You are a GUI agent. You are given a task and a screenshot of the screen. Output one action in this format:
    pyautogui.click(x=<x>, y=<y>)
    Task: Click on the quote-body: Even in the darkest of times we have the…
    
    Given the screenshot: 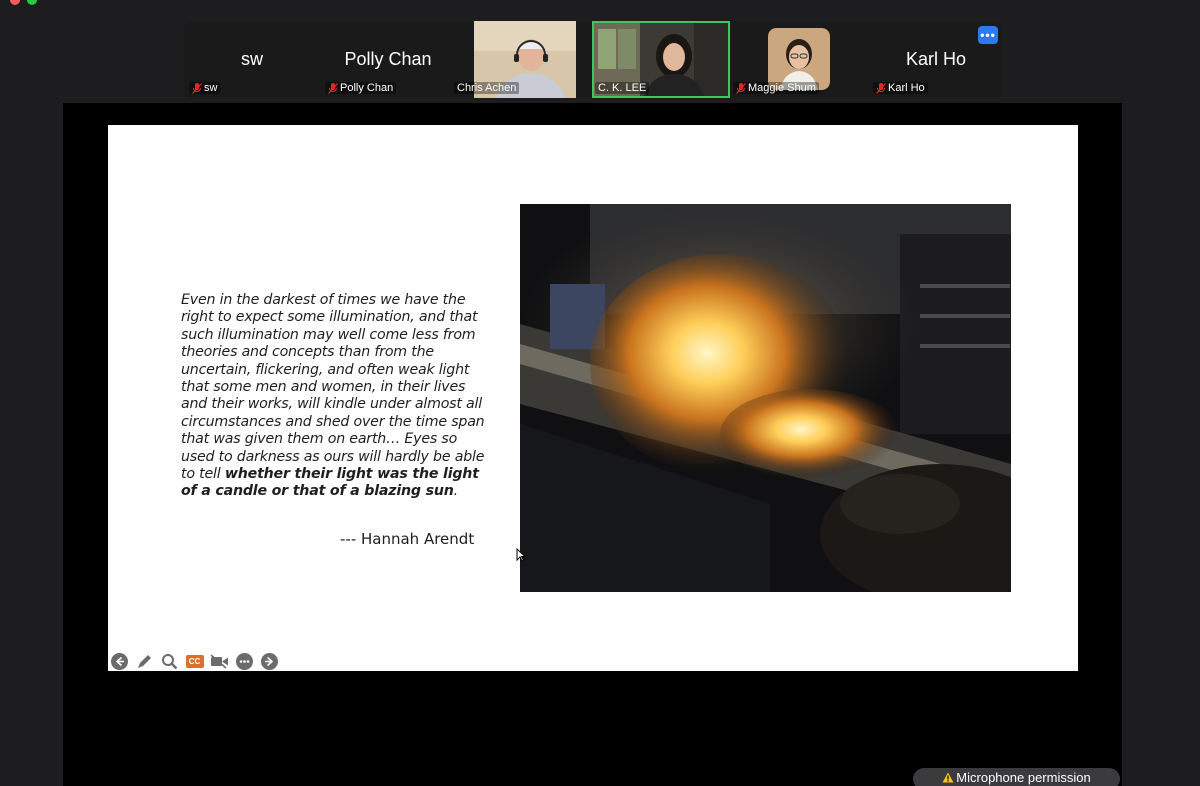 What is the action you would take?
    pyautogui.click(x=333, y=387)
    